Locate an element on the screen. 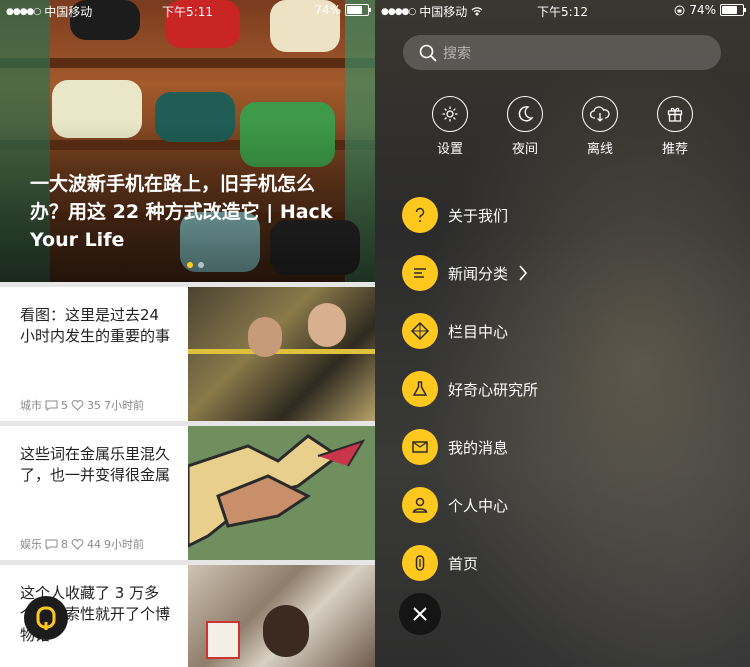  article-time: 9小时前 is located at coordinates (124, 544).